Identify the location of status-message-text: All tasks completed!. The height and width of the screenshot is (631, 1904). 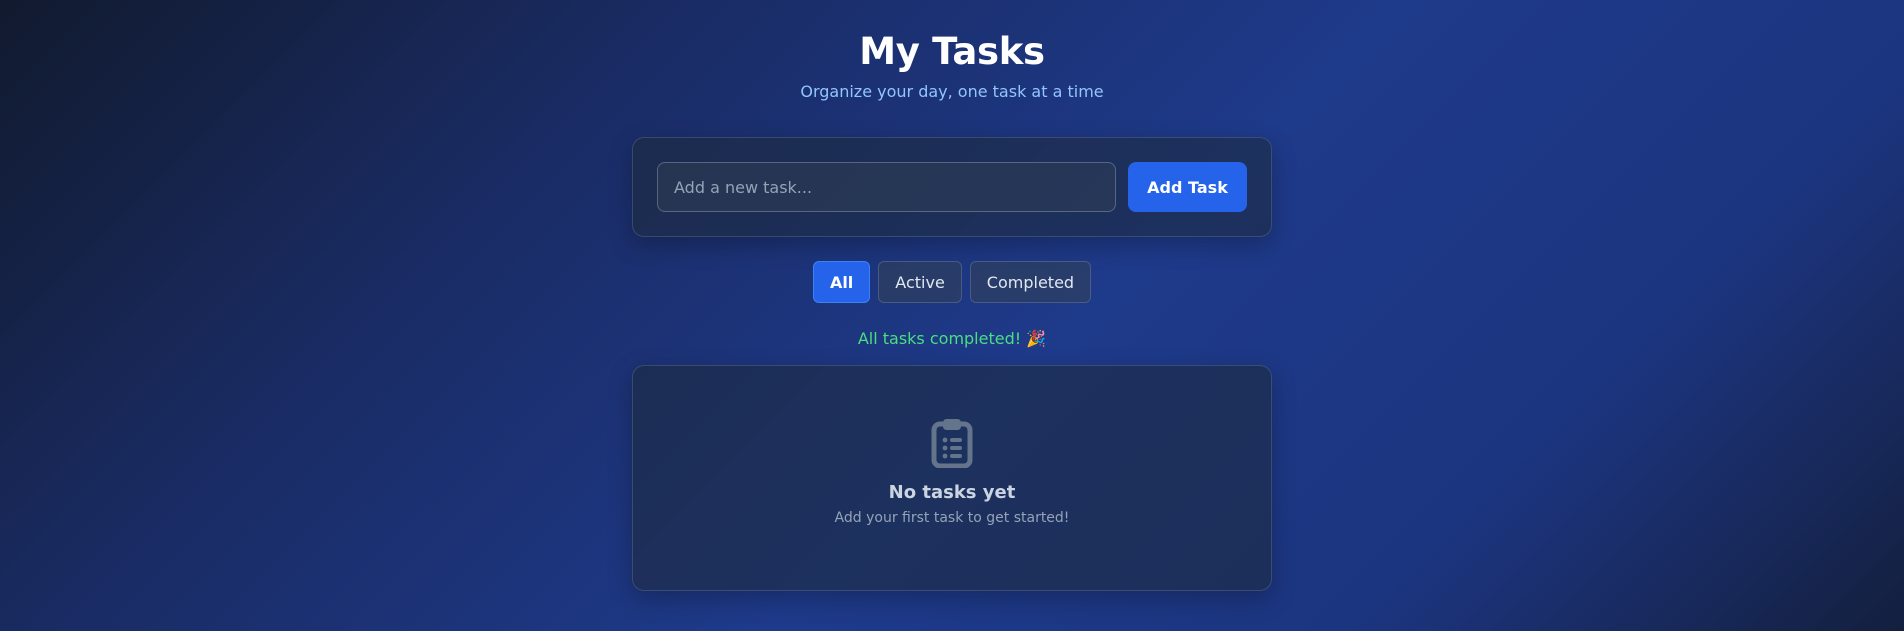
(939, 338).